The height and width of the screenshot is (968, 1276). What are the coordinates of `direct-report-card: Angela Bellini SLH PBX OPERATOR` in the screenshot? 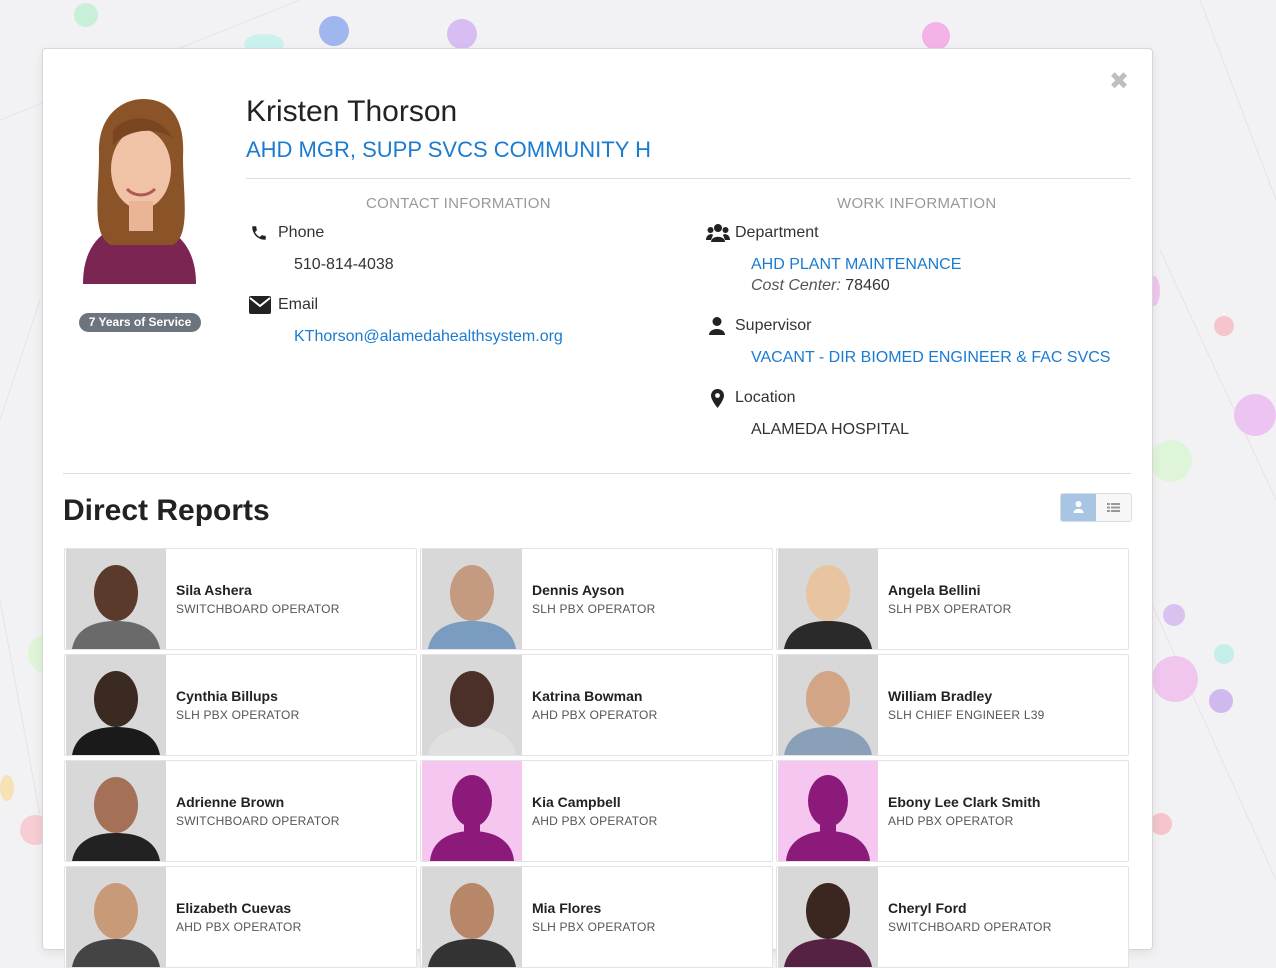 It's located at (952, 599).